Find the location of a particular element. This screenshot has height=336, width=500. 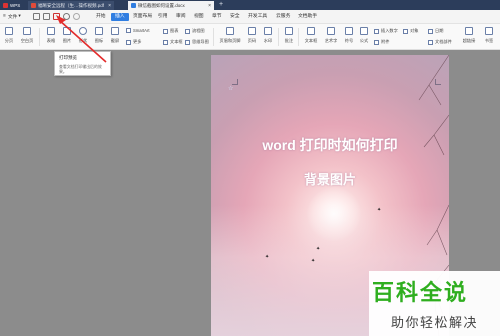

page-number-label: 页码 is located at coordinates (252, 40).